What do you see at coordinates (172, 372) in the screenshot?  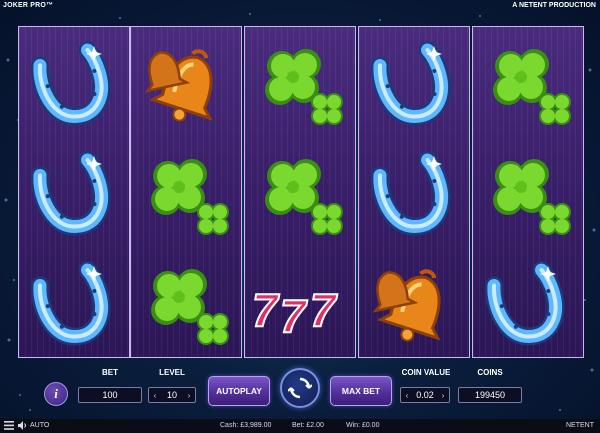 I see `level-label: LEVEL` at bounding box center [172, 372].